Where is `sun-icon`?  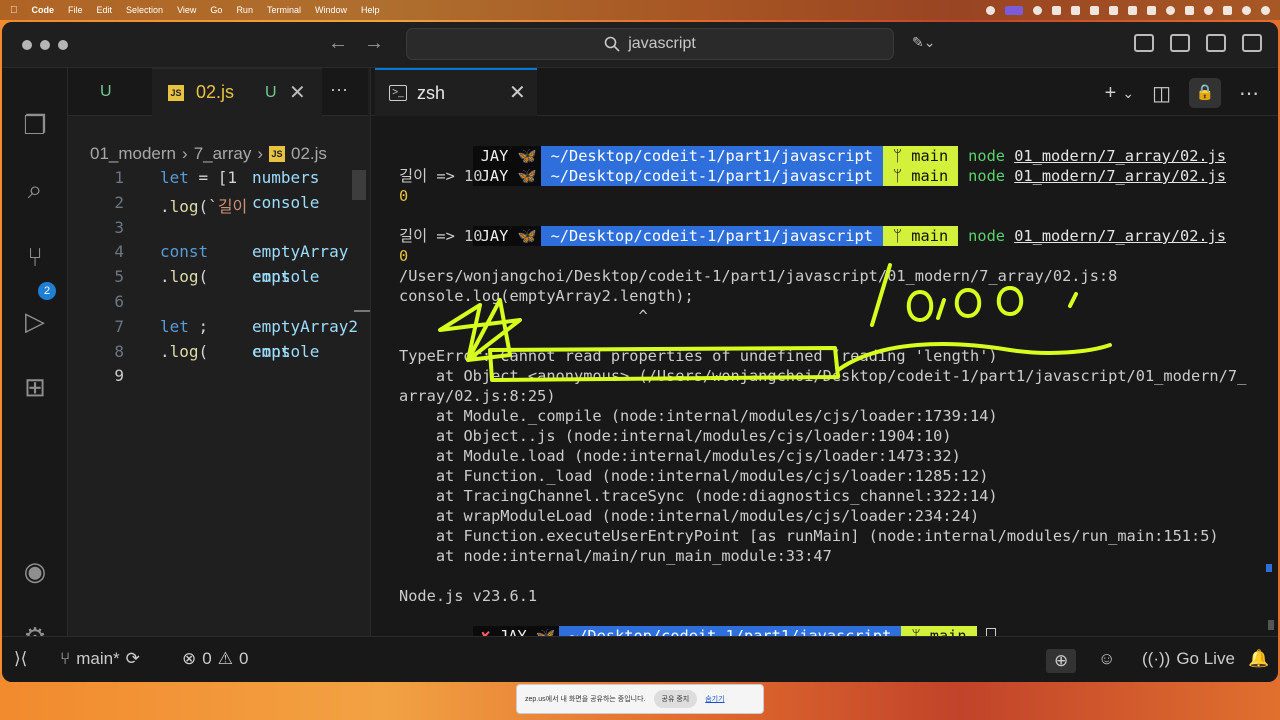
sun-icon is located at coordinates (1037, 10).